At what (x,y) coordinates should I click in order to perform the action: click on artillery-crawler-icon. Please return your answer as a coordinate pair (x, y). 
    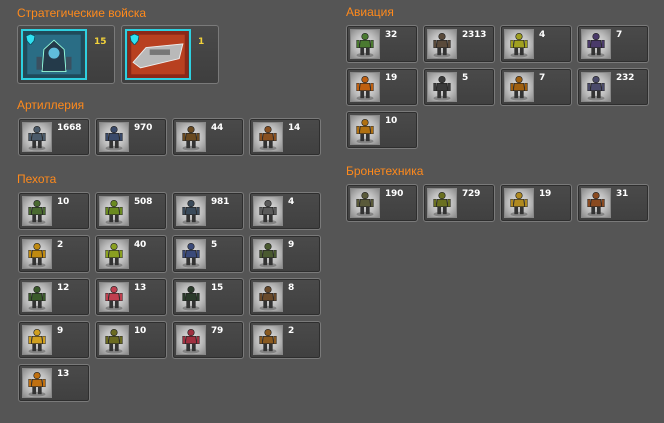
    Looking at the image, I should click on (268, 137).